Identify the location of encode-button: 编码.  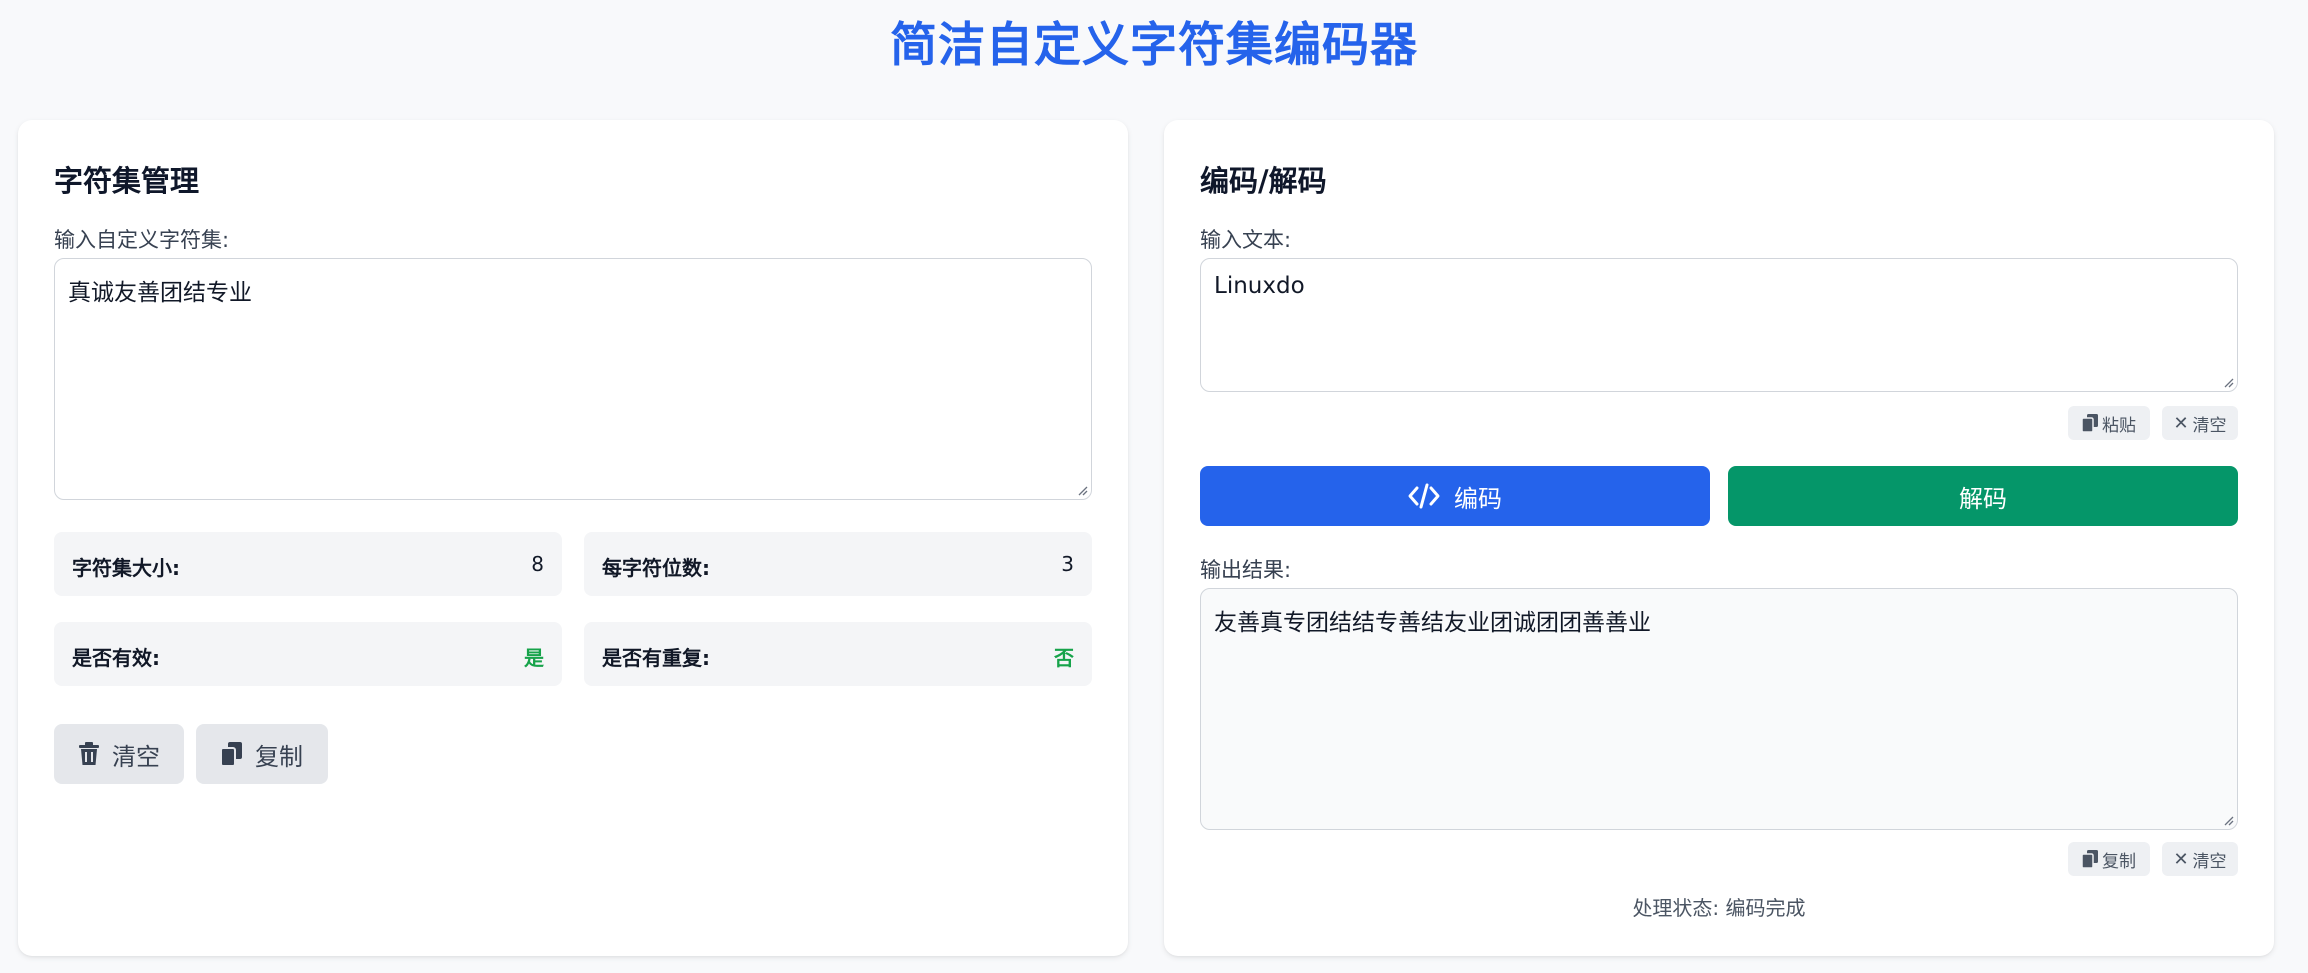
(1455, 496).